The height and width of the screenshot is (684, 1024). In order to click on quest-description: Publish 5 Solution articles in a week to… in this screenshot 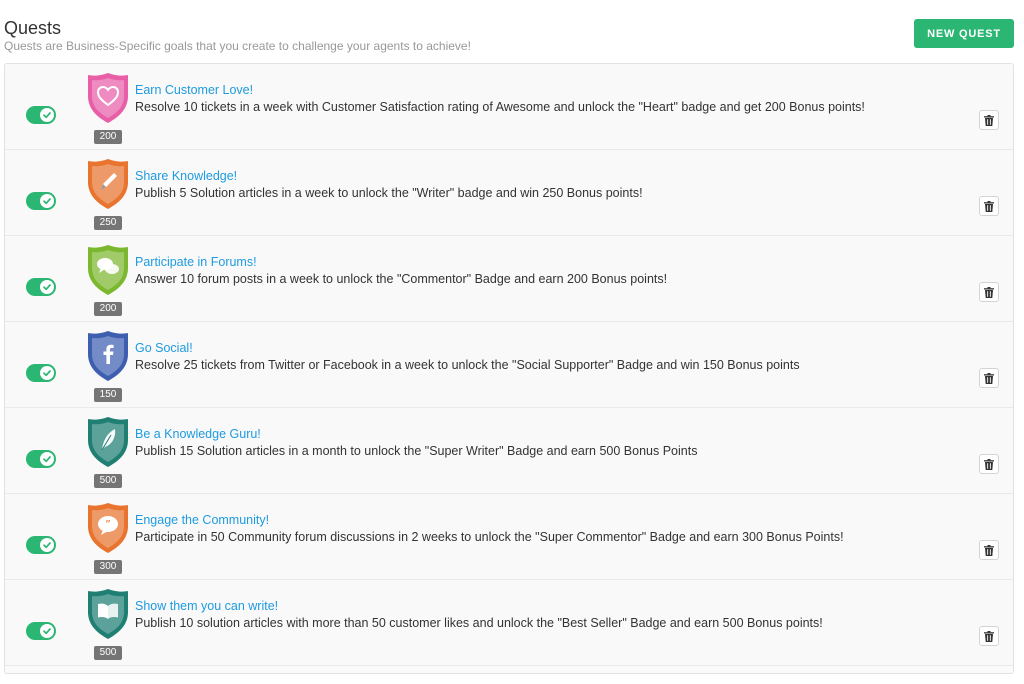, I will do `click(389, 193)`.